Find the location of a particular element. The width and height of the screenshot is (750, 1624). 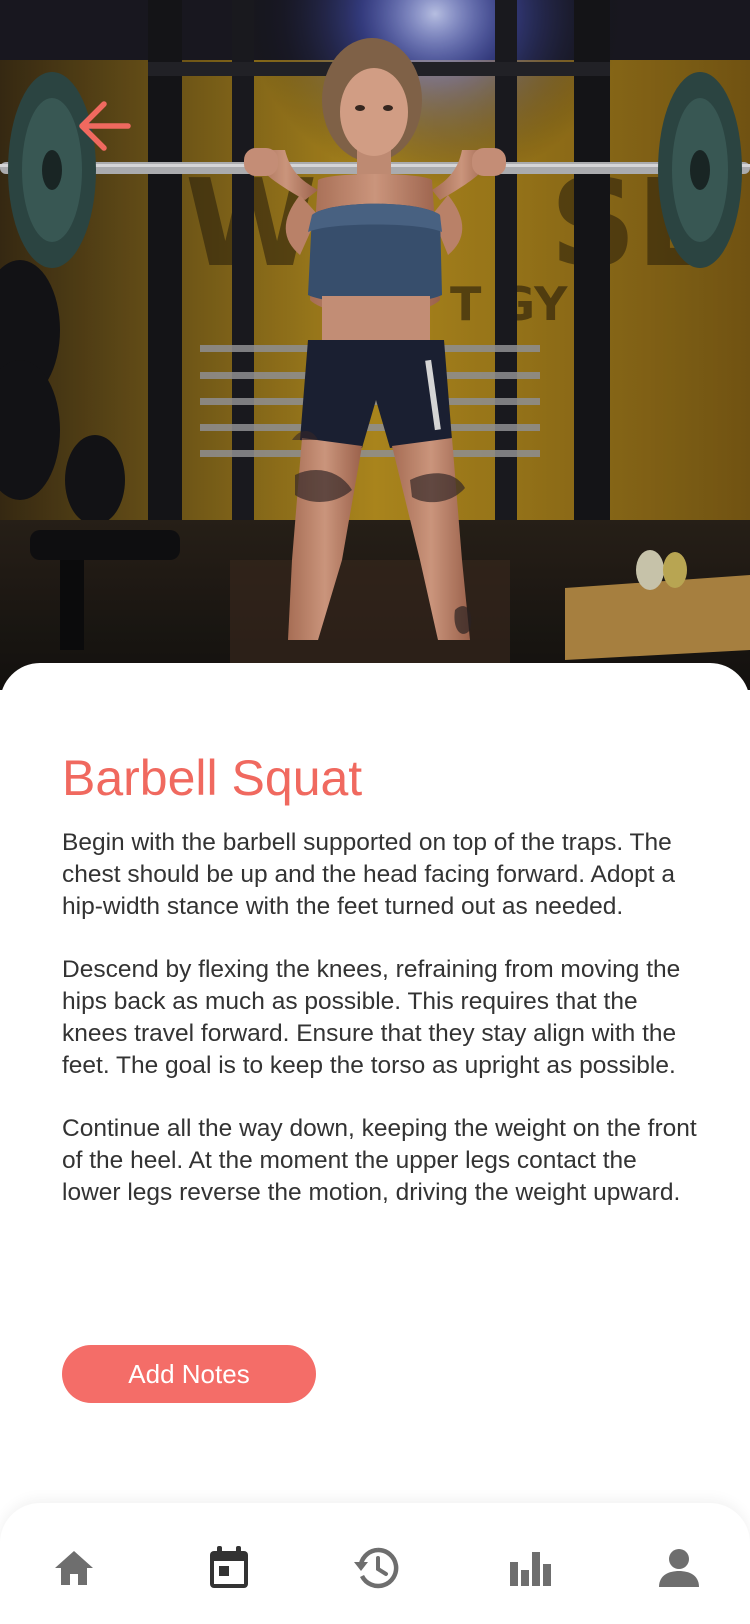

tab-history is located at coordinates (376, 1568).